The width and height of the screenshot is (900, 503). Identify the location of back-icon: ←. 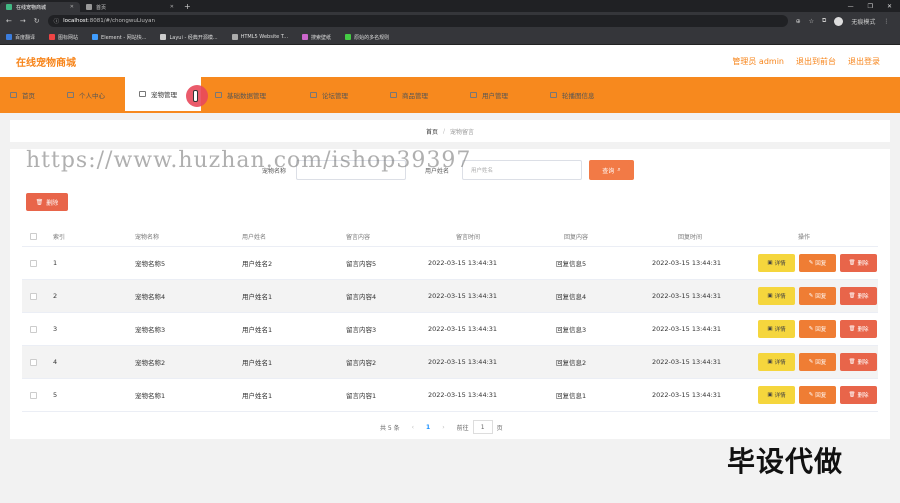
(9, 21).